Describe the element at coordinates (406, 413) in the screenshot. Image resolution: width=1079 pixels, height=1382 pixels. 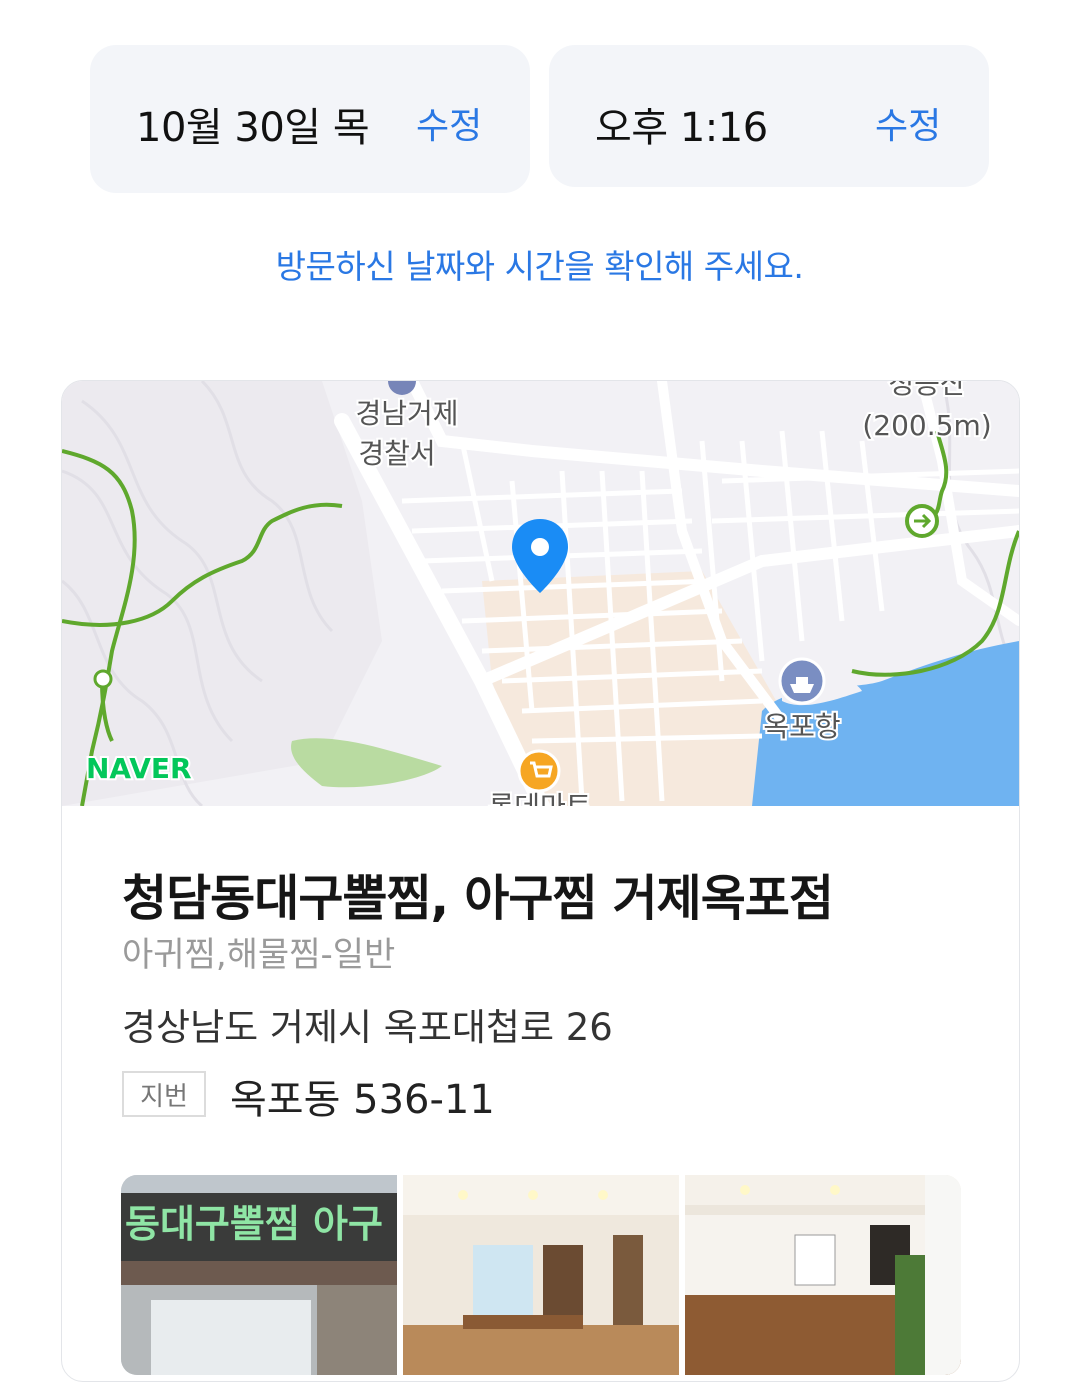
I see `map-label-police-line1: 경남거제` at that location.